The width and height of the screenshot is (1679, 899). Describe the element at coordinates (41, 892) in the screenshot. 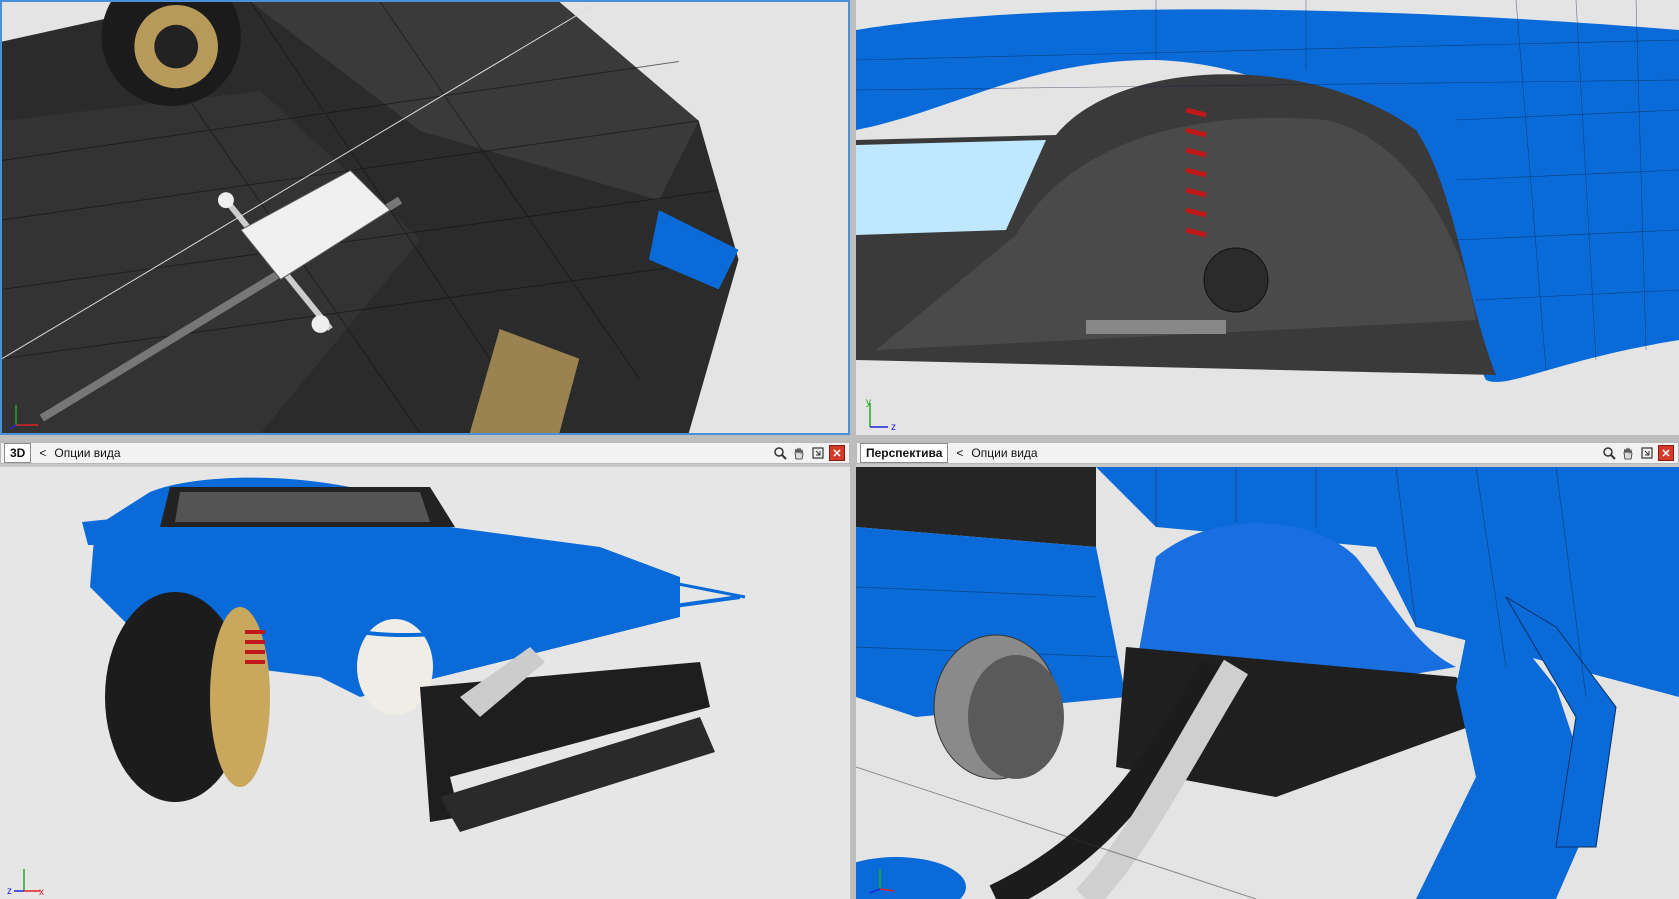

I see `axis-label-x: x` at that location.